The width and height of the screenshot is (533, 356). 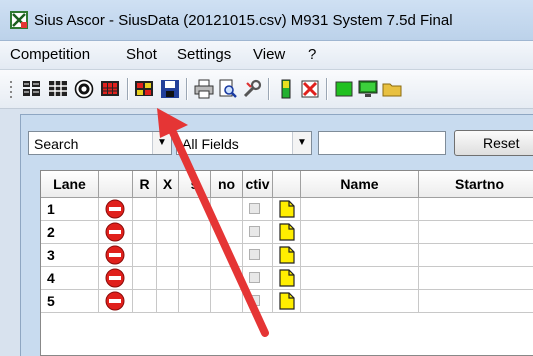 What do you see at coordinates (145, 184) in the screenshot?
I see `column-header-r: R` at bounding box center [145, 184].